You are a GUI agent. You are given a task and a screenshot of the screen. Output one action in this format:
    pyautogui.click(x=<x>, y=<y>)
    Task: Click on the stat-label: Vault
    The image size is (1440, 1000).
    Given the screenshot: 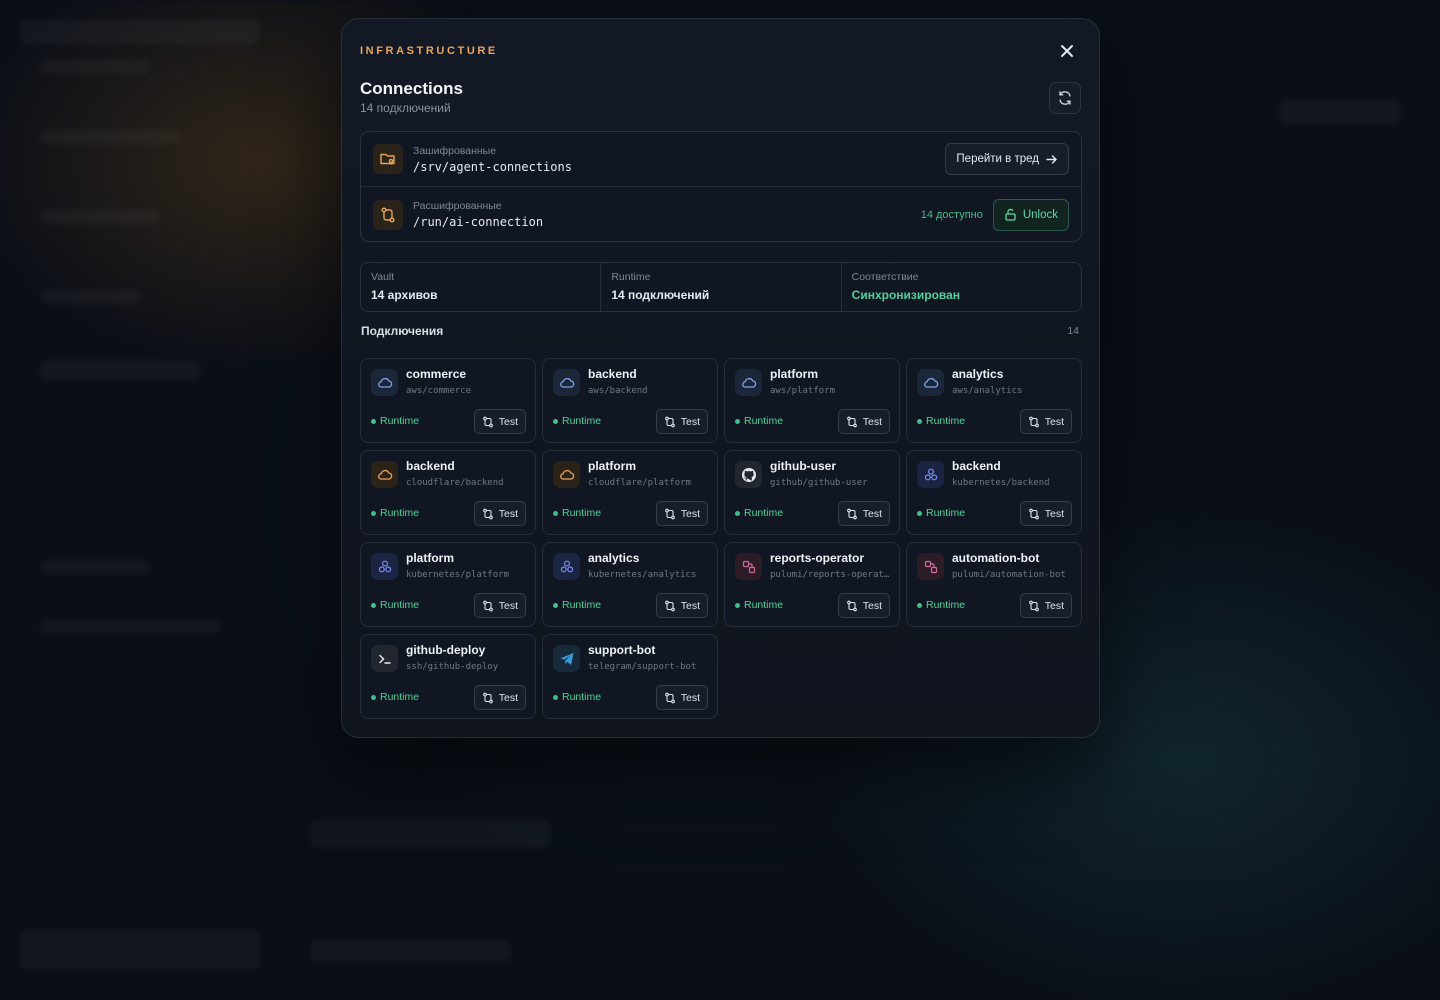 What is the action you would take?
    pyautogui.click(x=383, y=277)
    